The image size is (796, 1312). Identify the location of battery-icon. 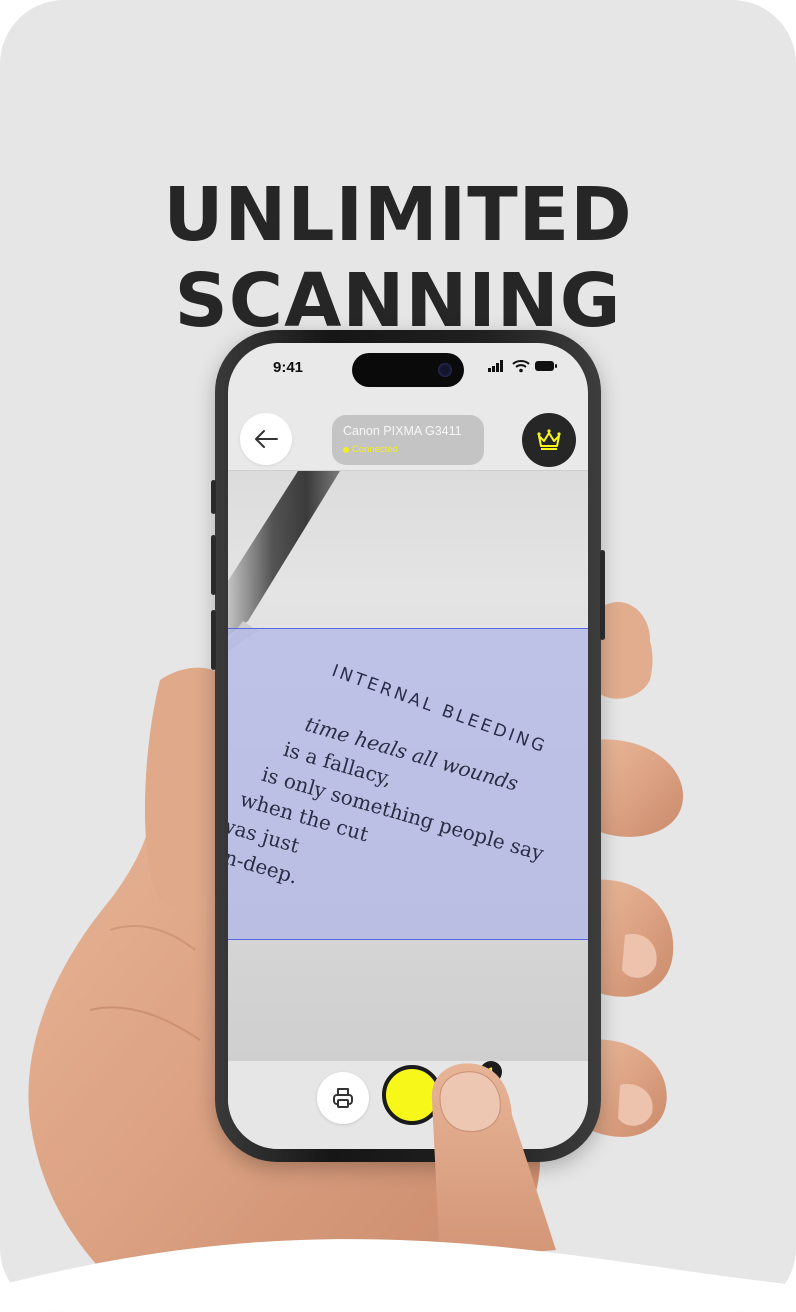
(546, 366).